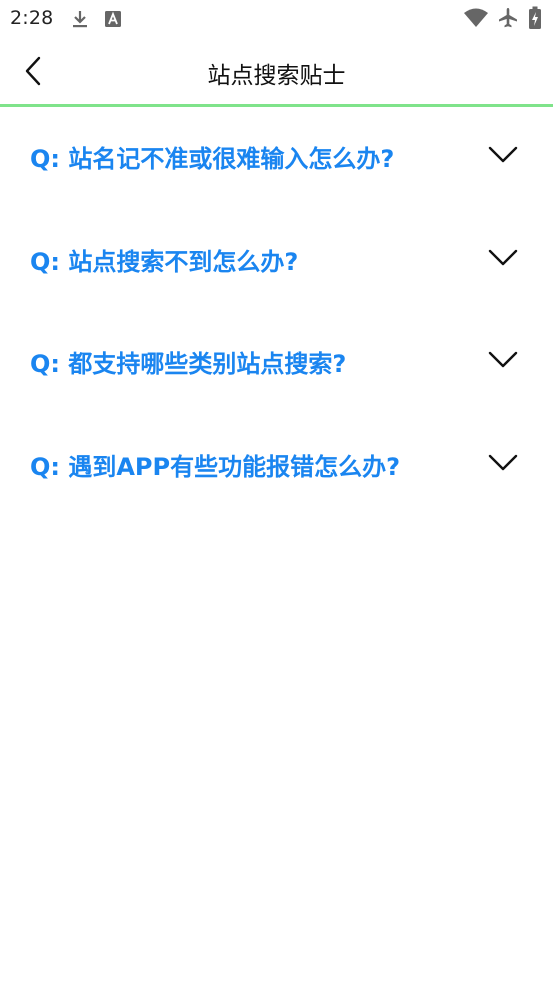 The width and height of the screenshot is (553, 983). I want to click on faq-question: Q: 都支持哪些类别站点搜索?, so click(188, 364).